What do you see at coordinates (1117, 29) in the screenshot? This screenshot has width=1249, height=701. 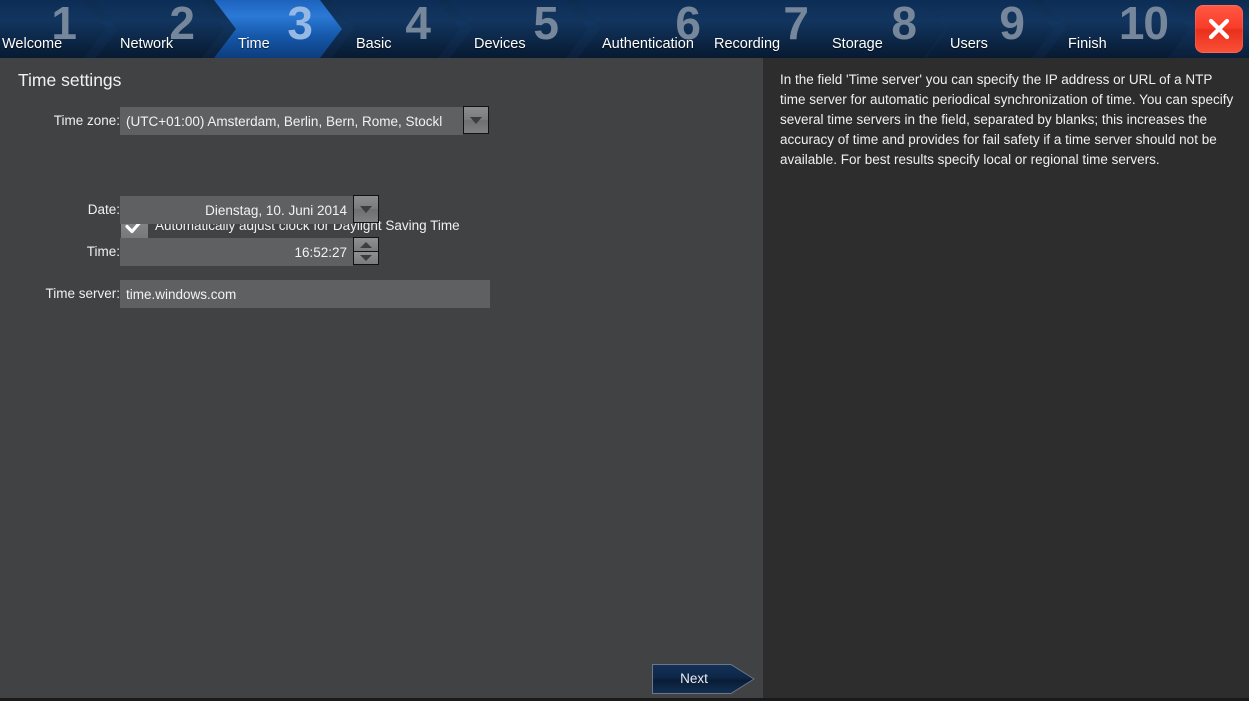 I see `wizard-tab-finish: 10 Finish` at bounding box center [1117, 29].